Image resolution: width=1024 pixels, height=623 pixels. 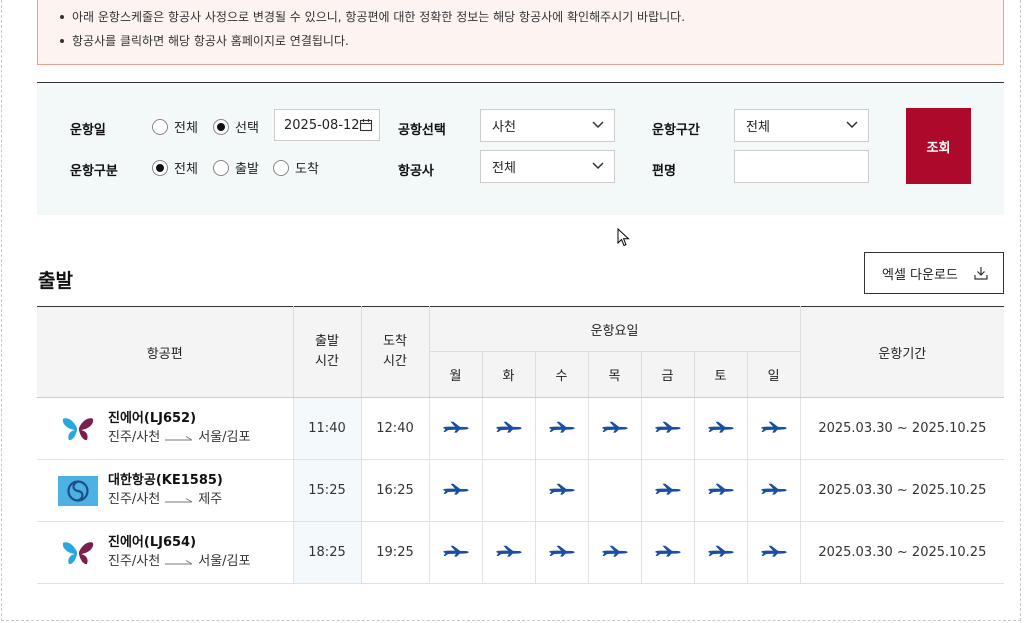 What do you see at coordinates (422, 130) in the screenshot?
I see `airport-label: 공항선택` at bounding box center [422, 130].